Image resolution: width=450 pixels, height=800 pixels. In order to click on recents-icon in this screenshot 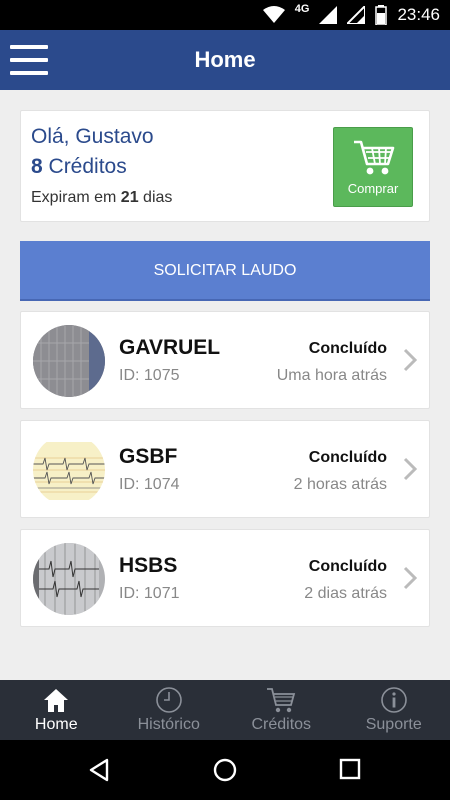, I will do `click(350, 769)`.